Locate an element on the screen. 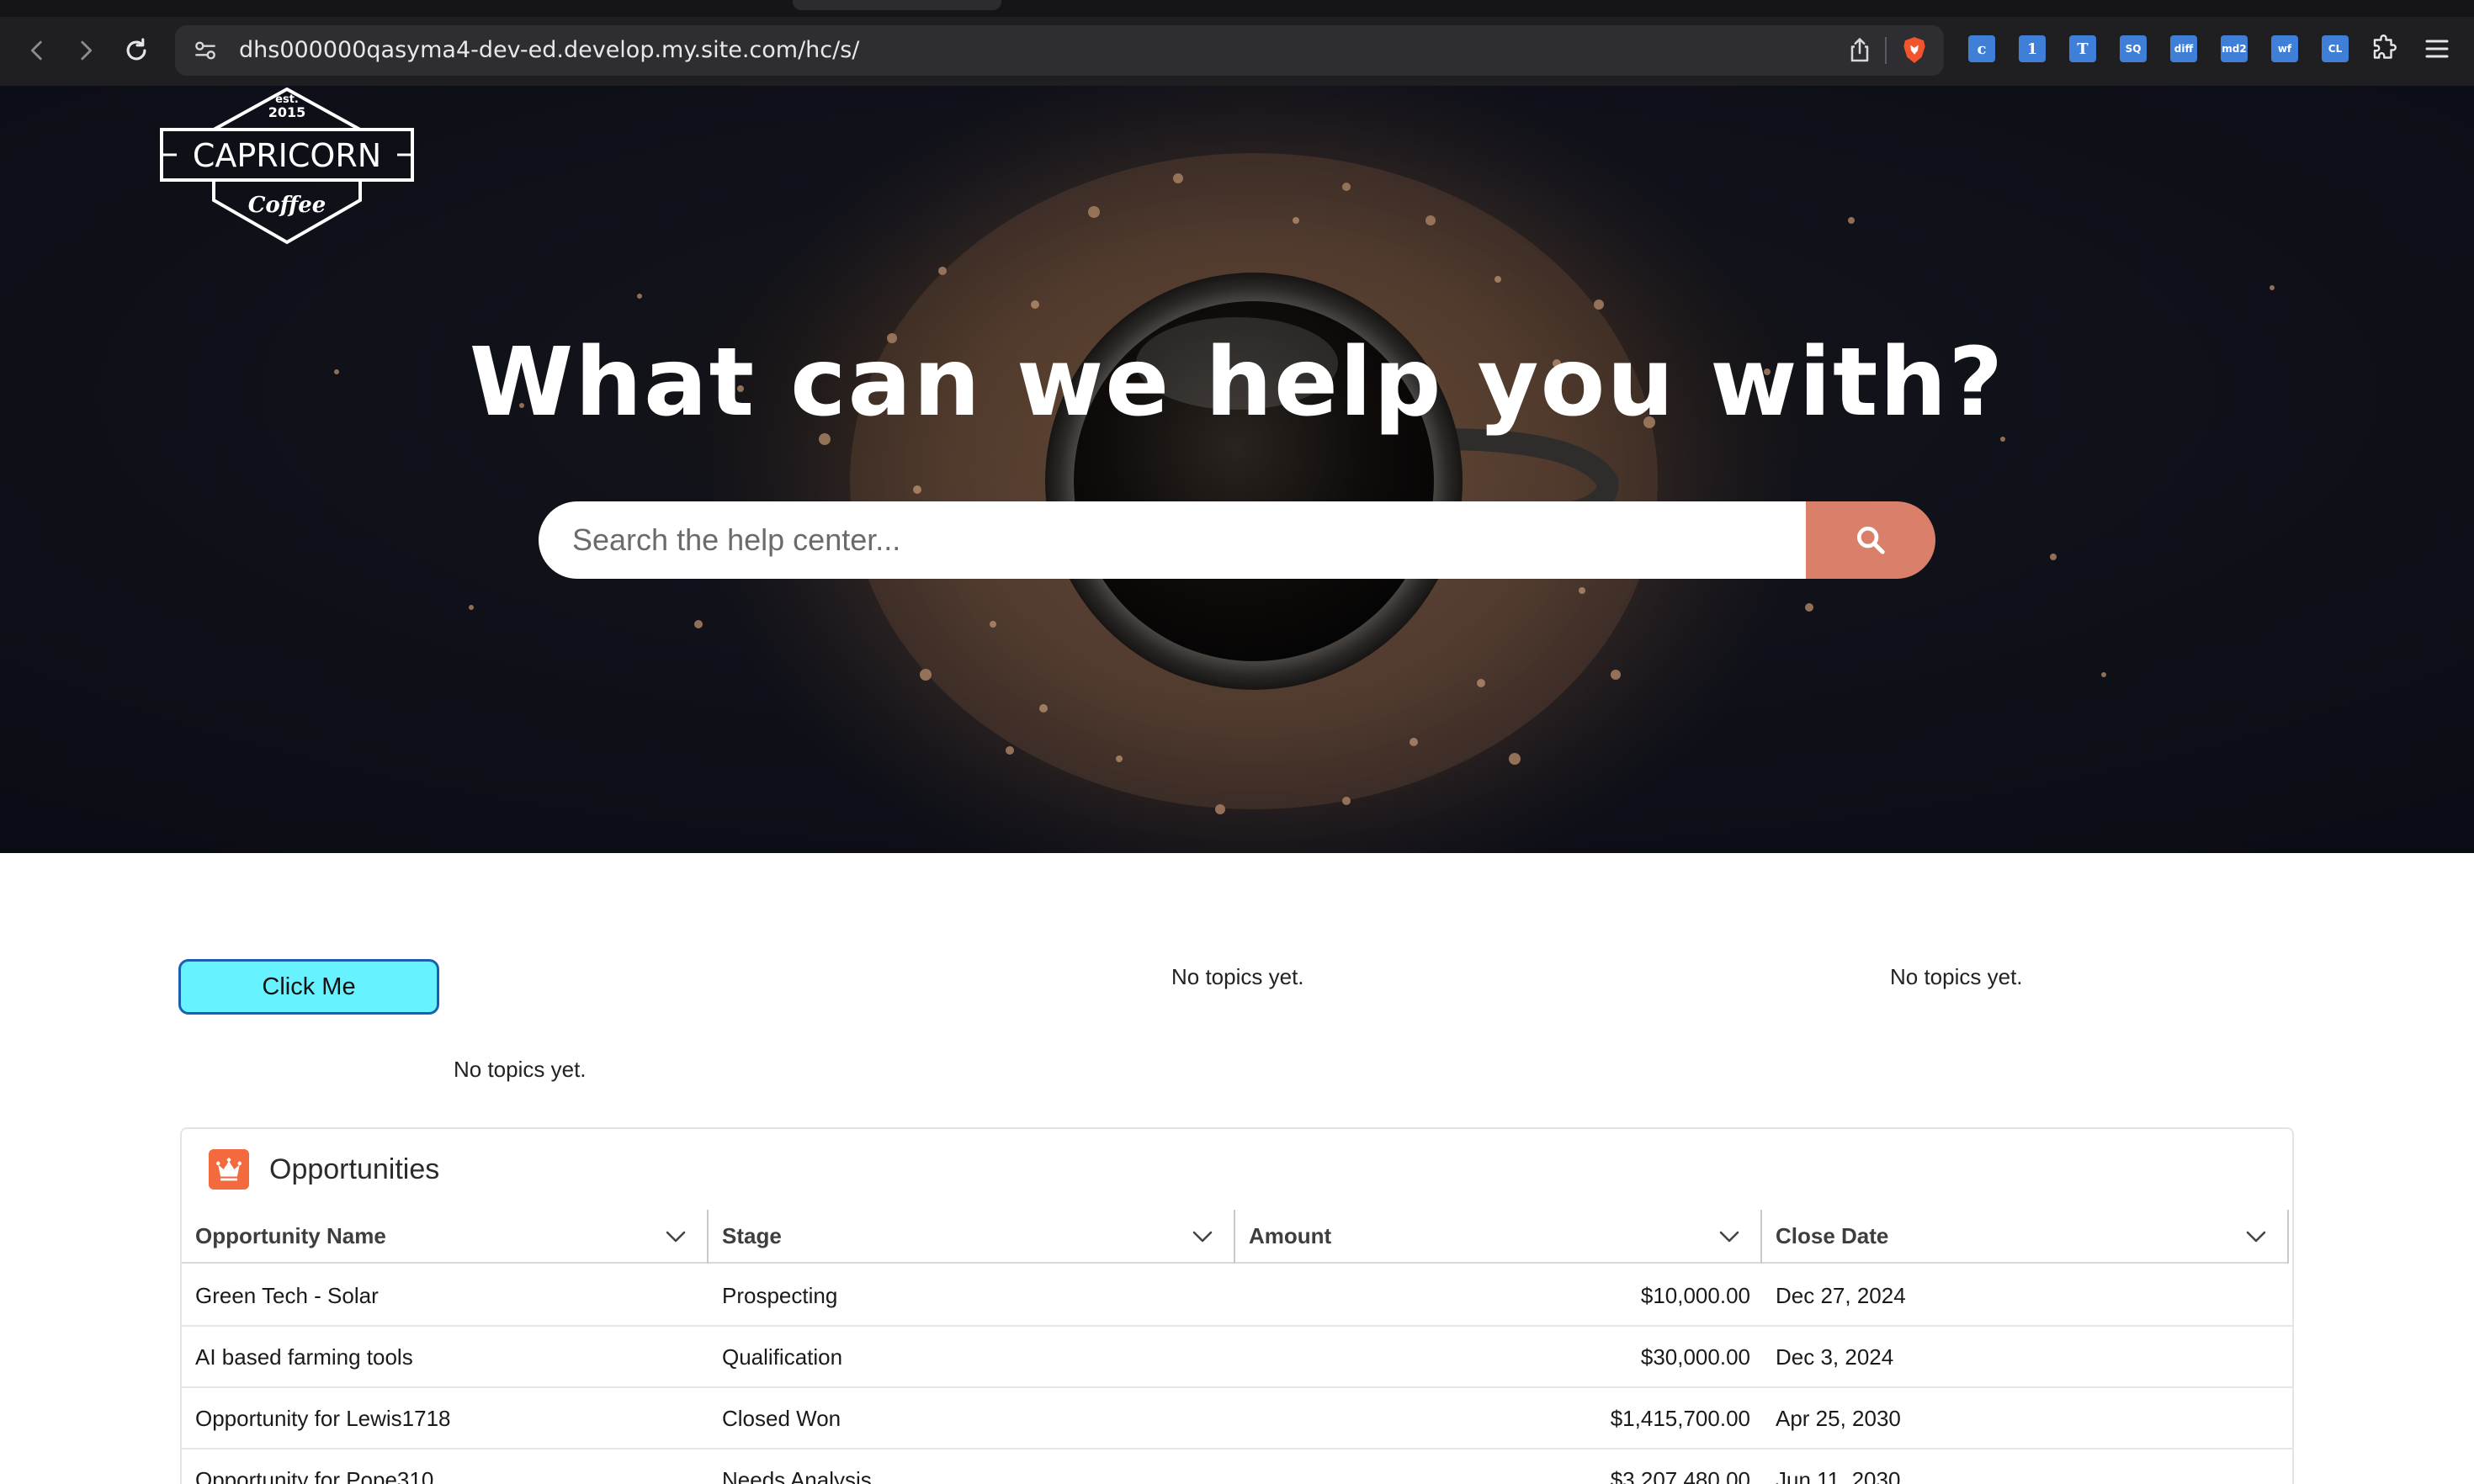 This screenshot has height=1484, width=2474. logo-sub-text: Coffee is located at coordinates (287, 205).